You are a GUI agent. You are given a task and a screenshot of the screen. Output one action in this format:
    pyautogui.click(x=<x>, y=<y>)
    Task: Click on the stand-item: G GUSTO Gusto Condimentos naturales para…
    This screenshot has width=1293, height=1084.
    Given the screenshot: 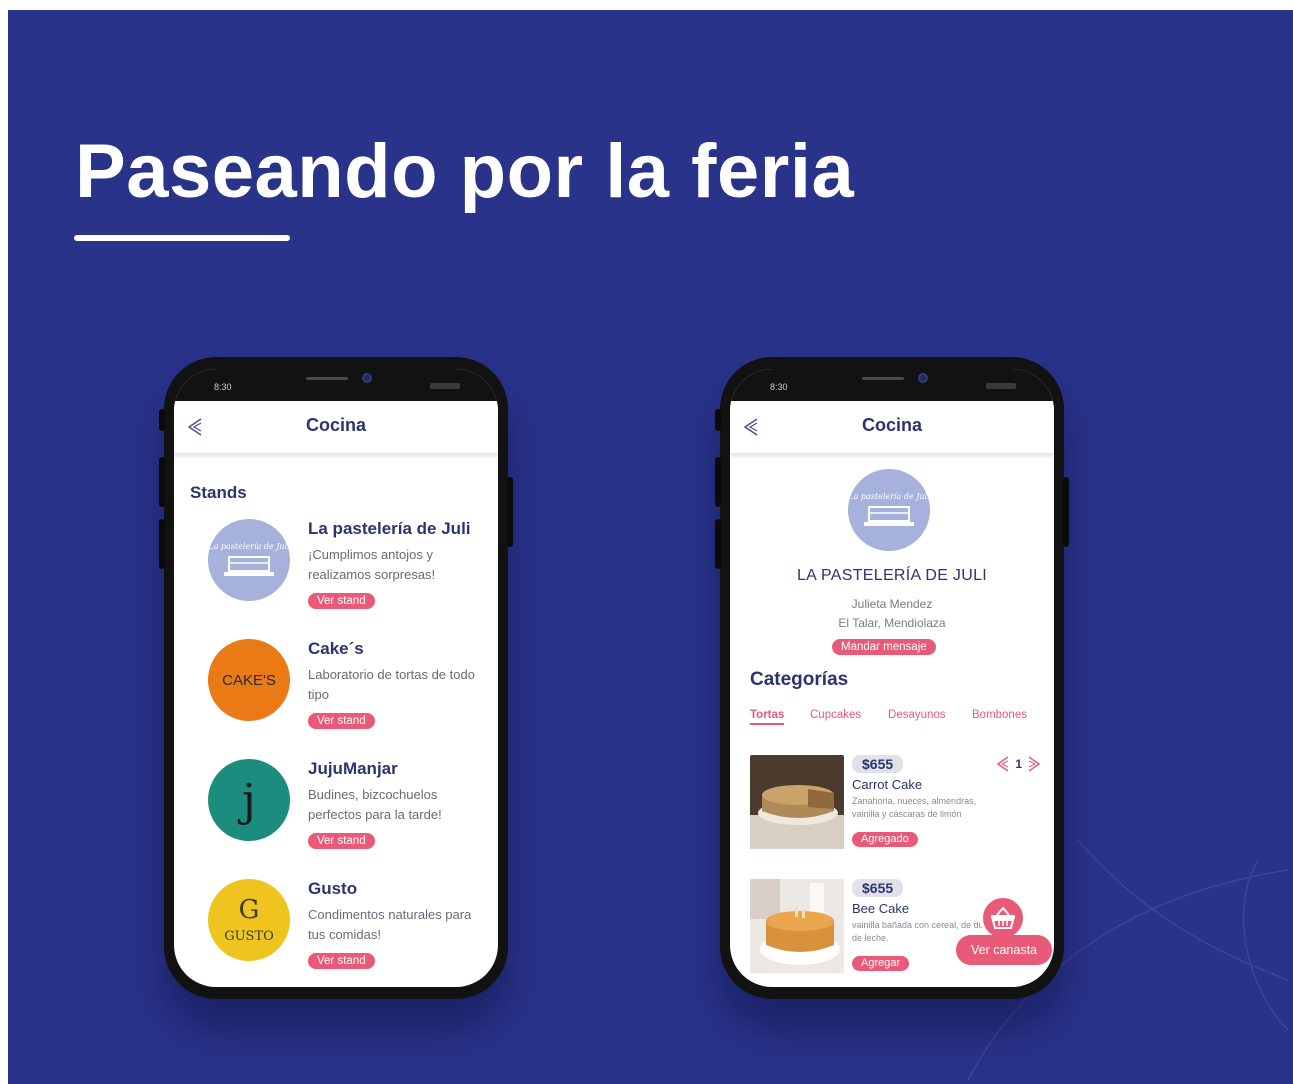 What is the action you would take?
    pyautogui.click(x=336, y=933)
    